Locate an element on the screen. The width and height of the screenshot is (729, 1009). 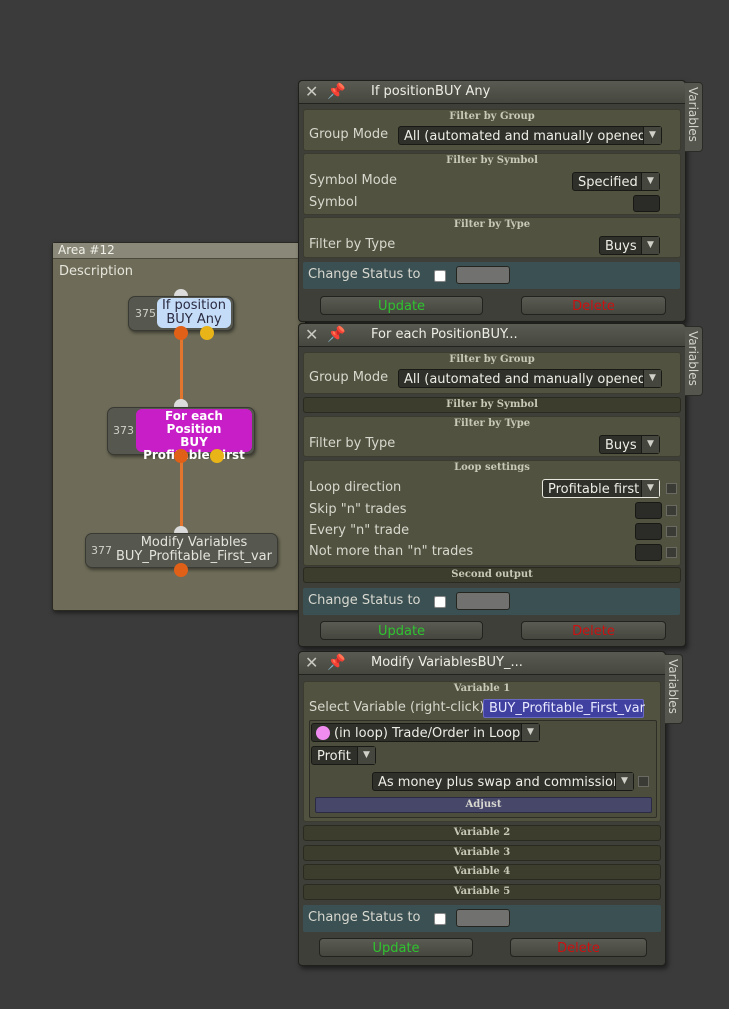
not-more-trades-input is located at coordinates (648, 552).